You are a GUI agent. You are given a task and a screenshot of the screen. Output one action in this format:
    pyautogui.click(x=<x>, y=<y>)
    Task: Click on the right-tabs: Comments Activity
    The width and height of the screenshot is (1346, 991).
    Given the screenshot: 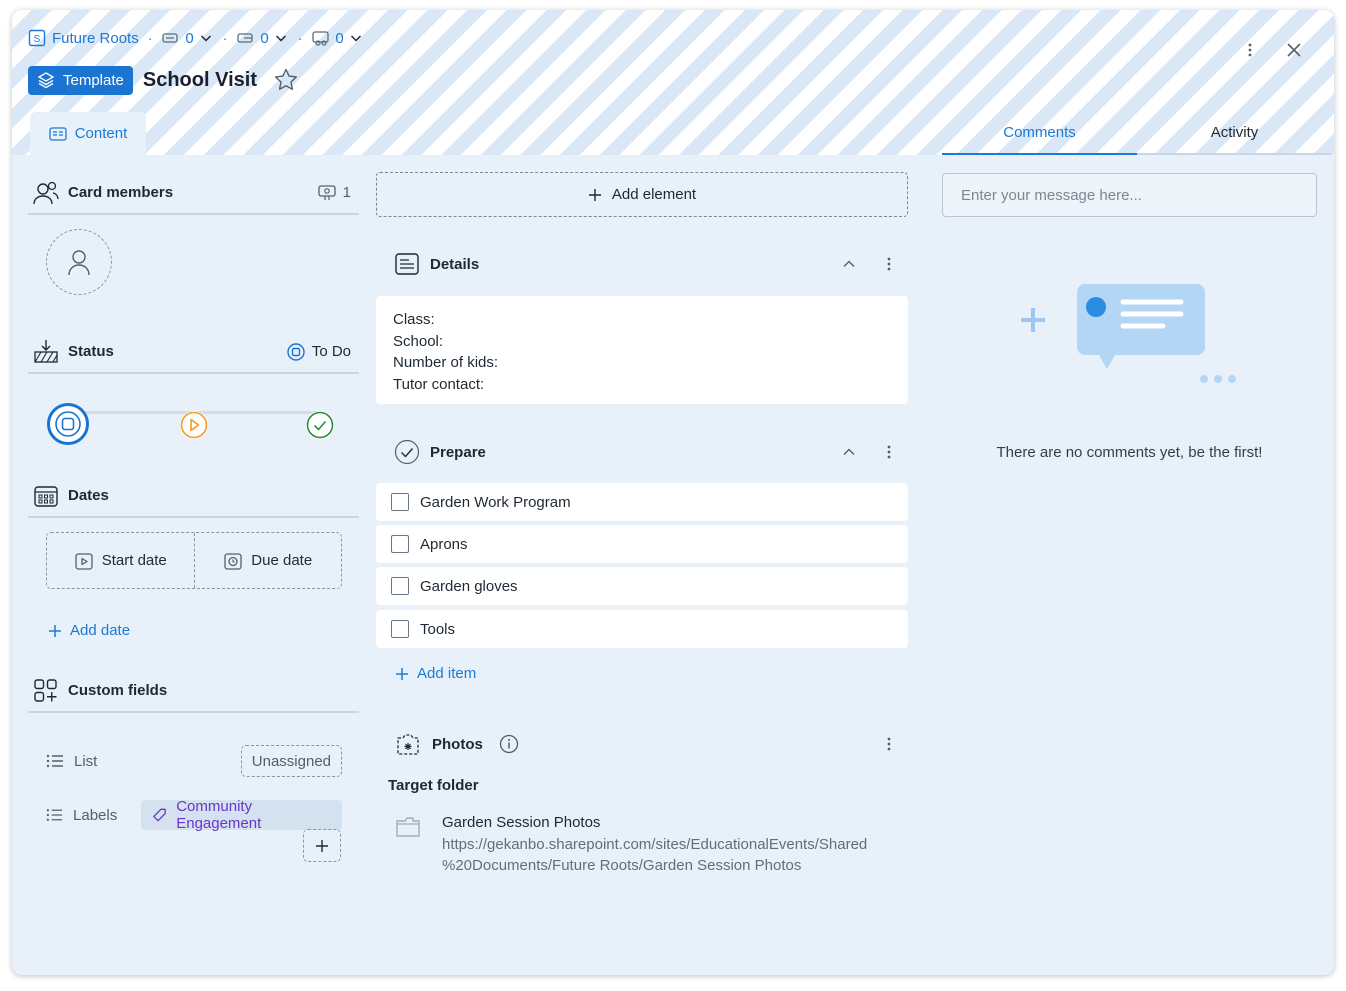 What is the action you would take?
    pyautogui.click(x=1137, y=133)
    